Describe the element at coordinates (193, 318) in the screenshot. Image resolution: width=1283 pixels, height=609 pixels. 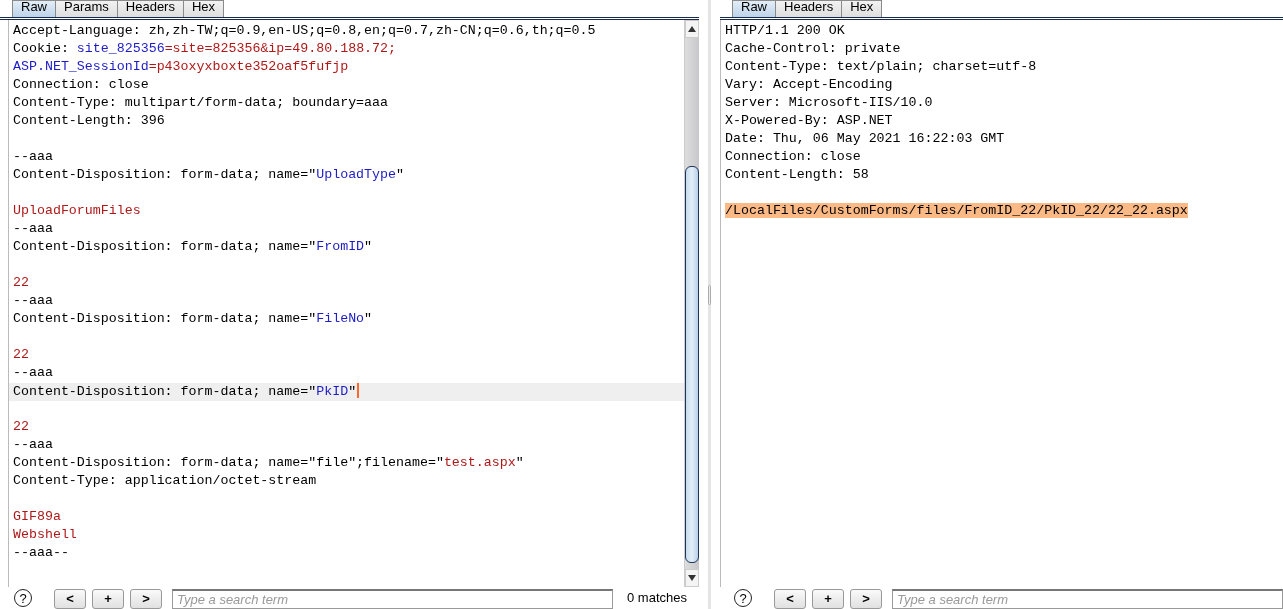
I see `code-line: Content-Disposition: form-data; name="FileNo"` at that location.